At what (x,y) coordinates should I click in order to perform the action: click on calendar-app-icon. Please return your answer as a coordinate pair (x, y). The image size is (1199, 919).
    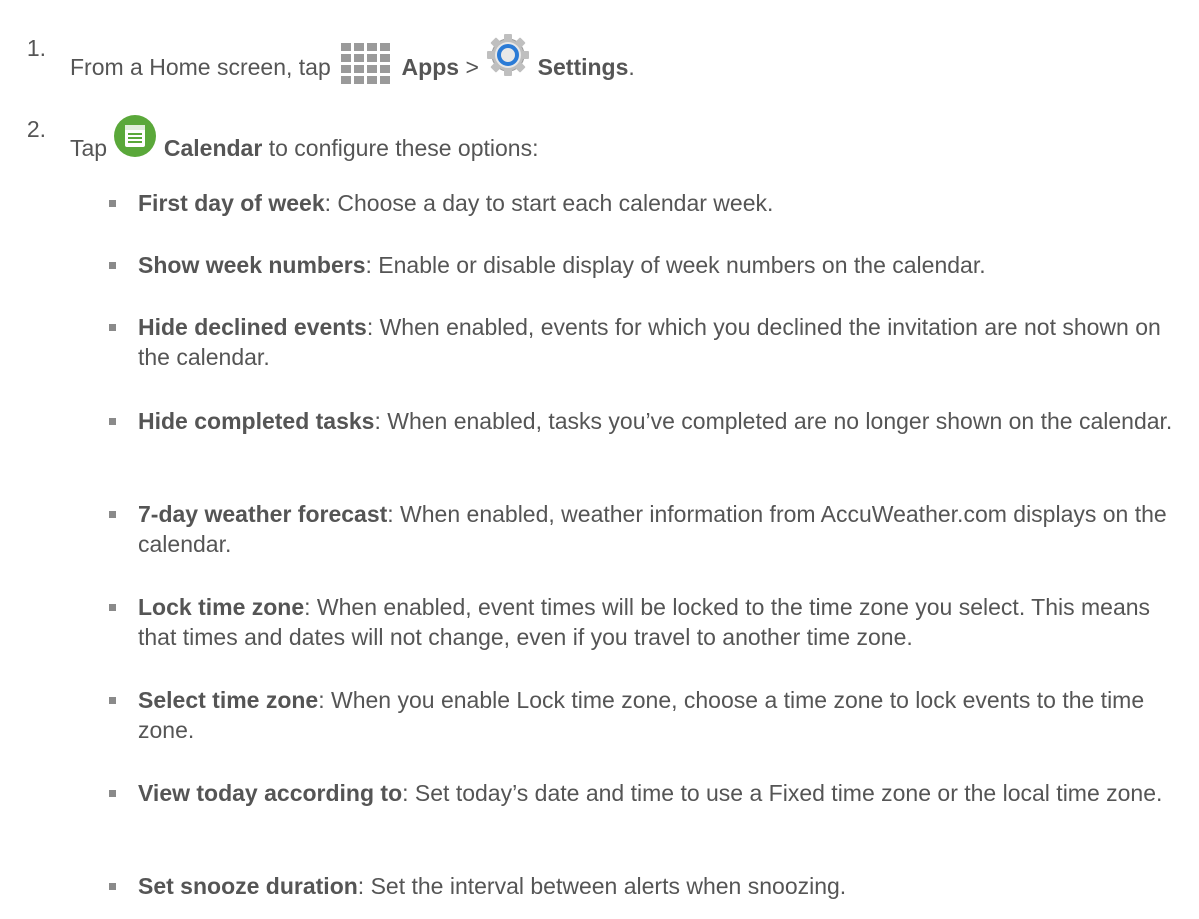
    Looking at the image, I should click on (135, 141).